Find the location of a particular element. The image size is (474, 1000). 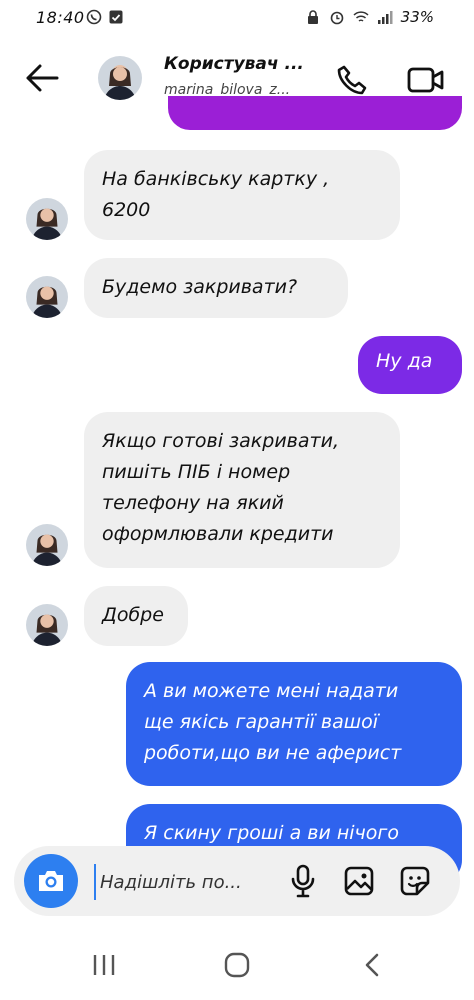

back-button is located at coordinates (42, 78).